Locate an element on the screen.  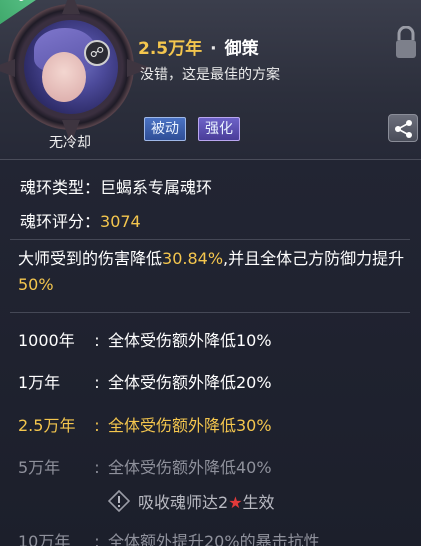
tier-row: 1万年: 全体受伤额外降低20% is located at coordinates (145, 383).